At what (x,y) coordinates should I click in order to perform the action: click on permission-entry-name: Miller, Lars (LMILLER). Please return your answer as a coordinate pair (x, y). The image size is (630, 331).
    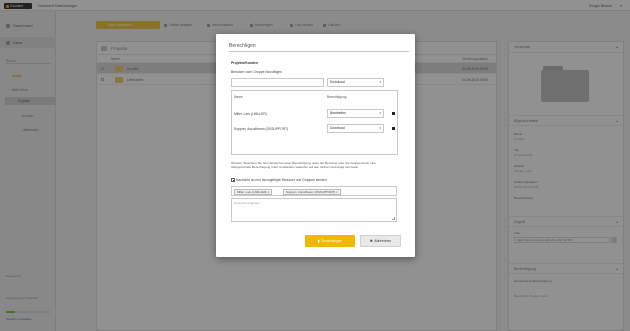
    Looking at the image, I should click on (250, 114).